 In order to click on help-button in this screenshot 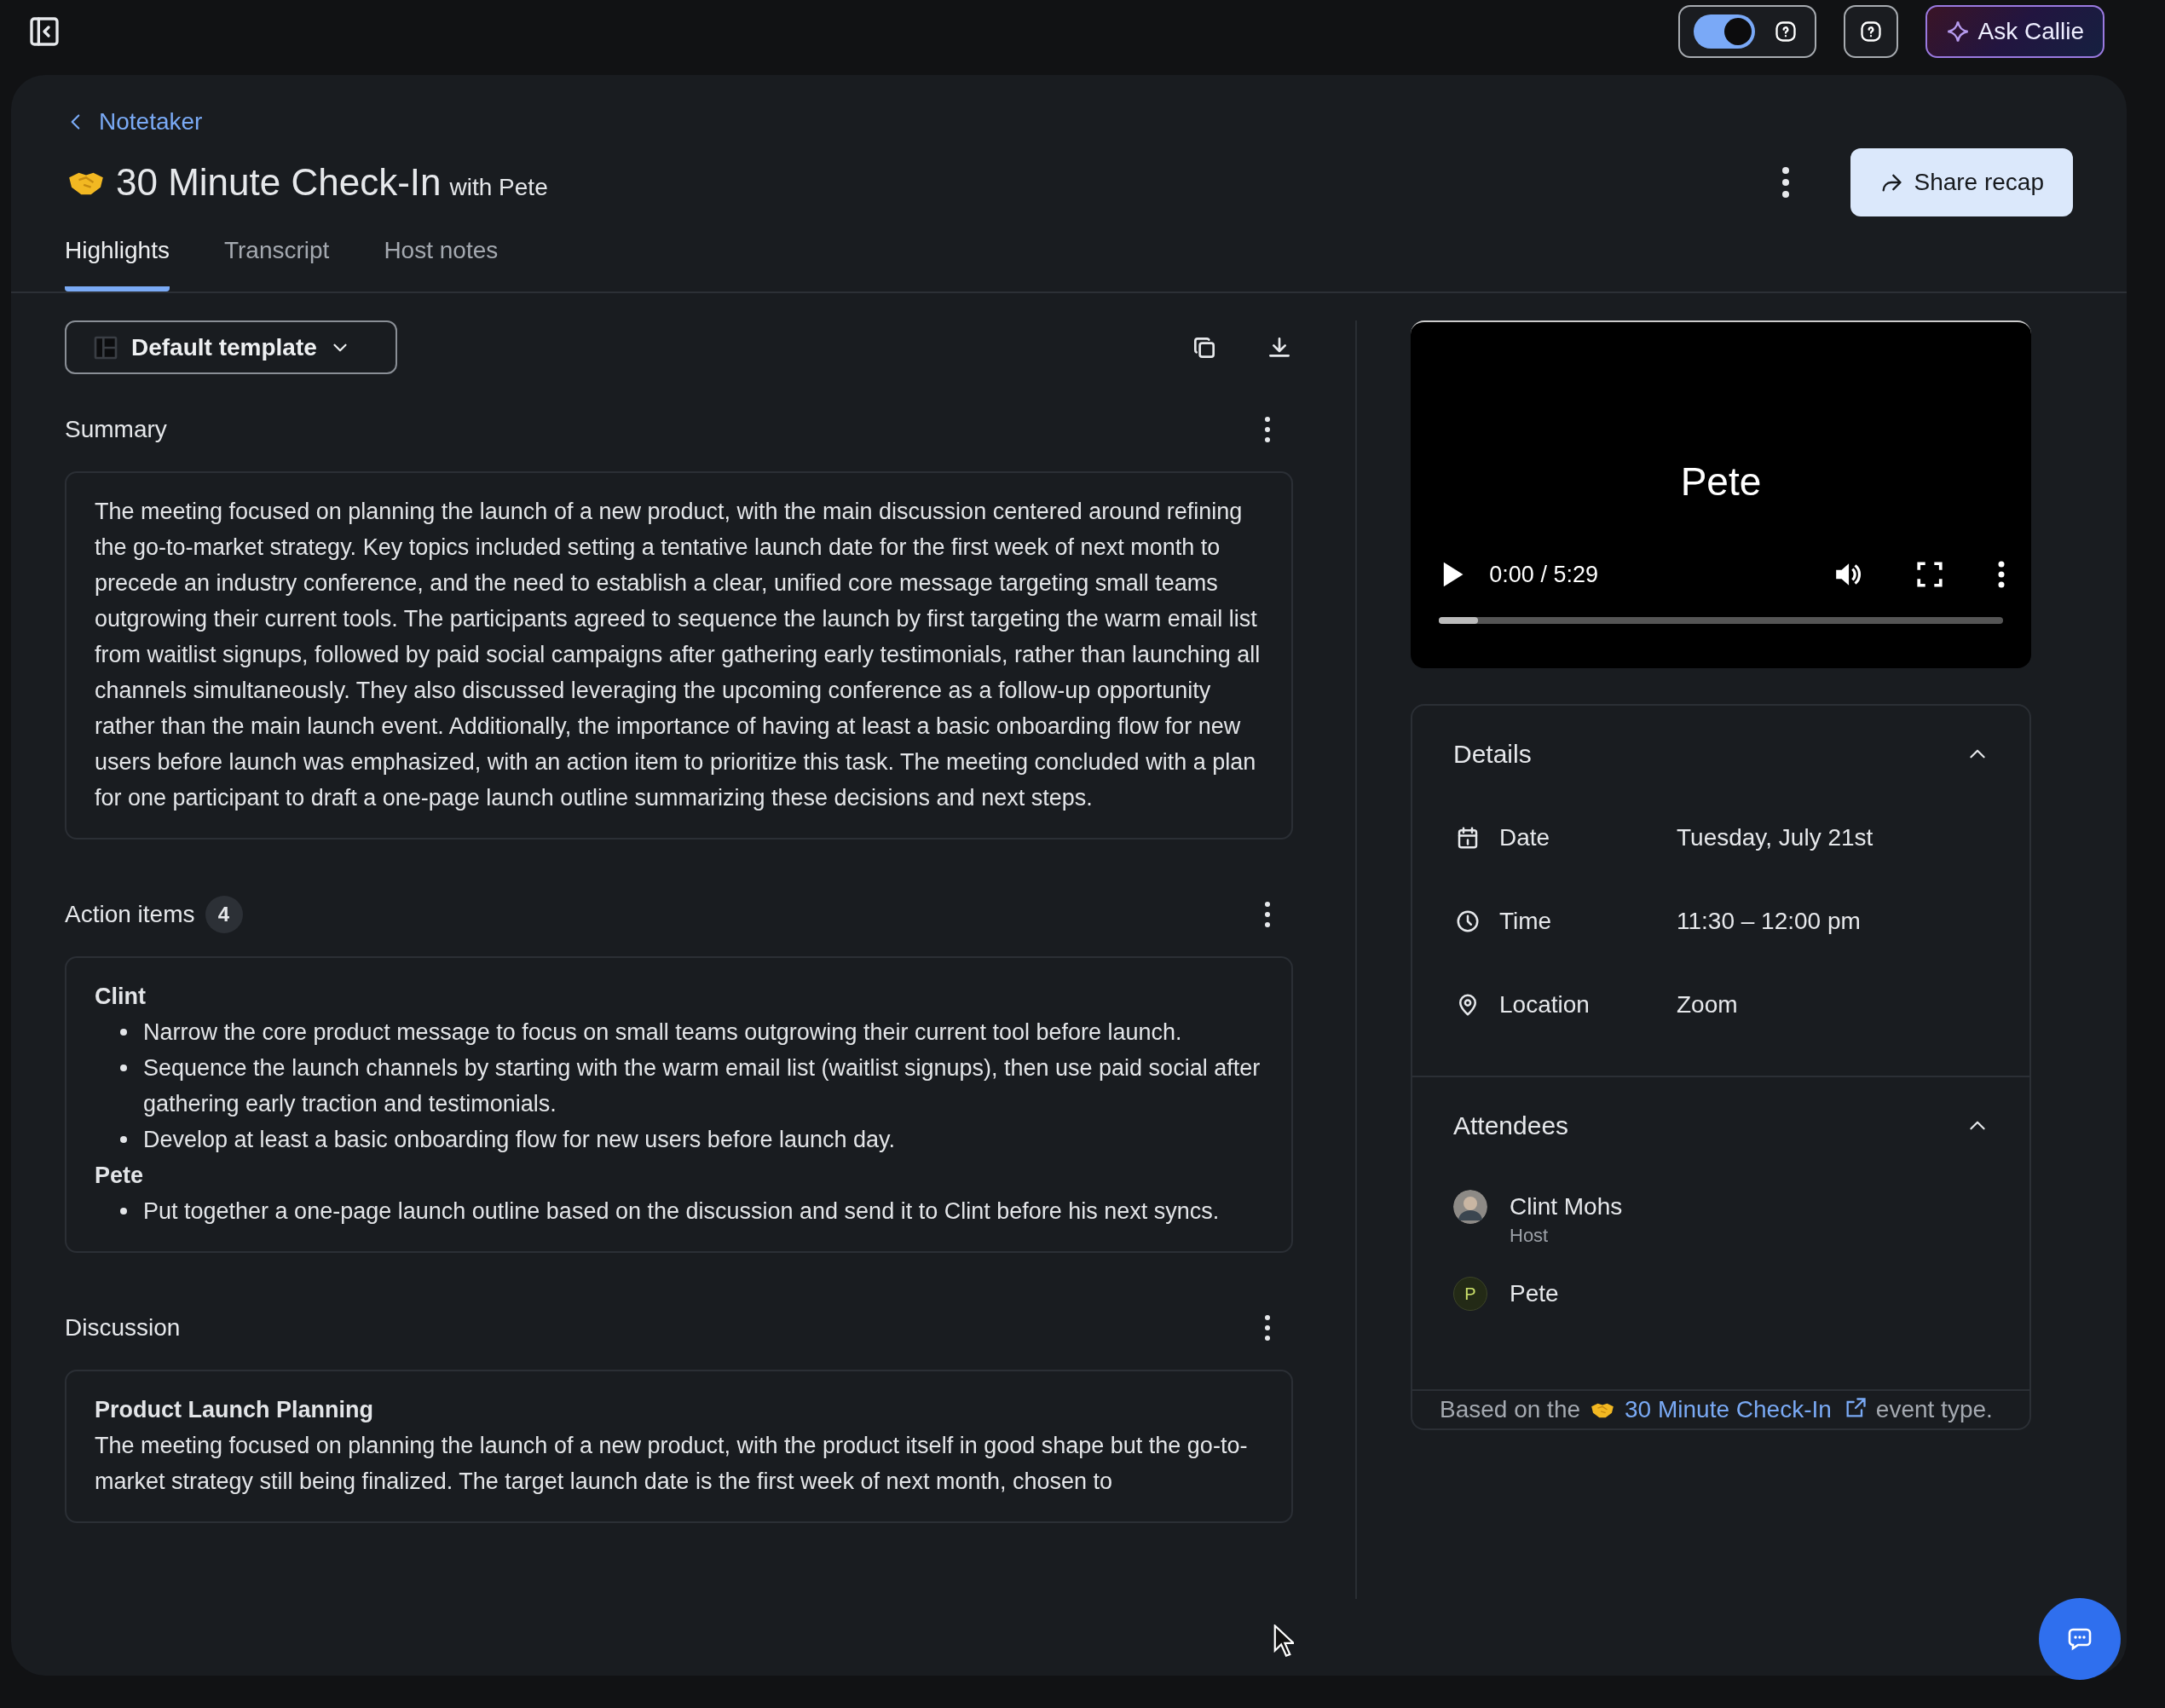, I will do `click(1870, 31)`.